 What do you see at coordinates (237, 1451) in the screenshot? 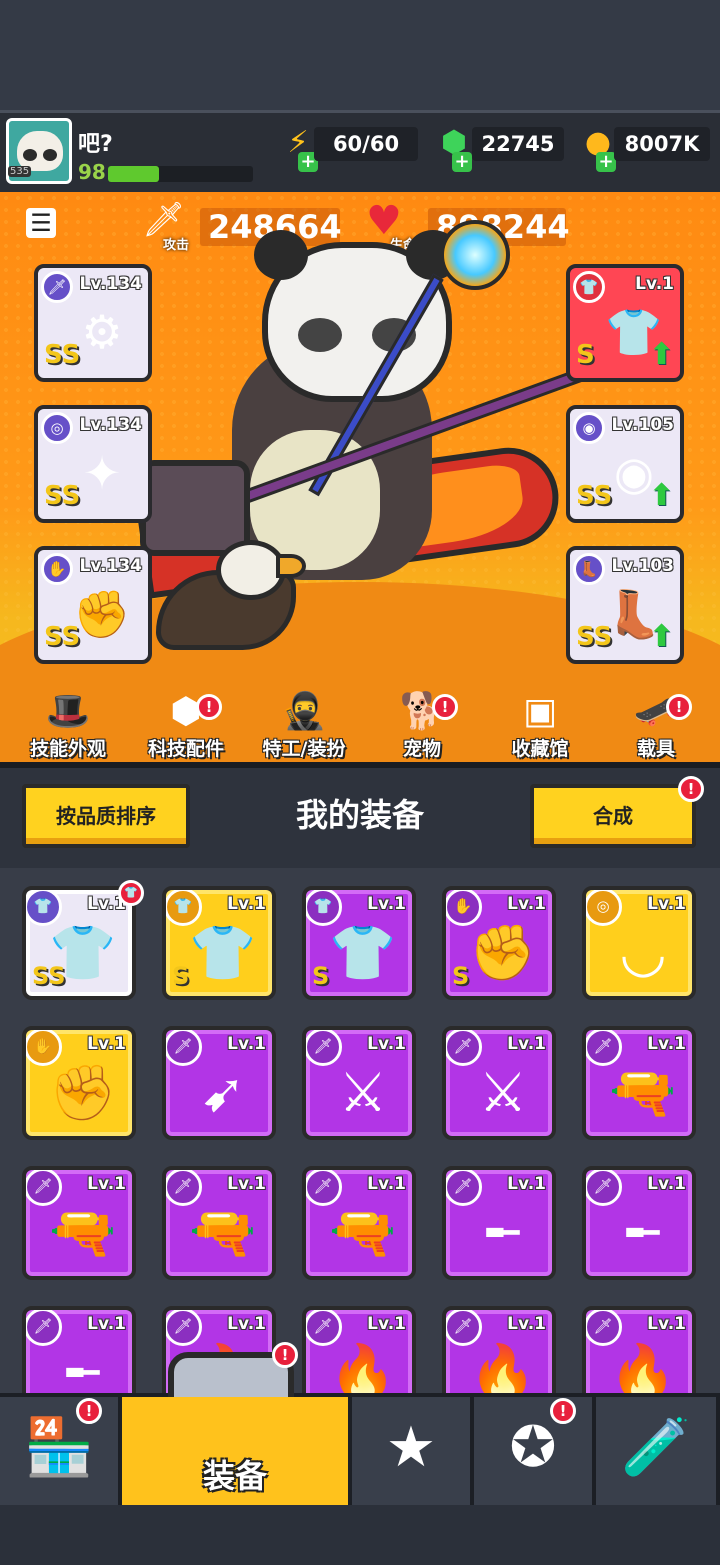
I see `tab-equipment: 装备` at bounding box center [237, 1451].